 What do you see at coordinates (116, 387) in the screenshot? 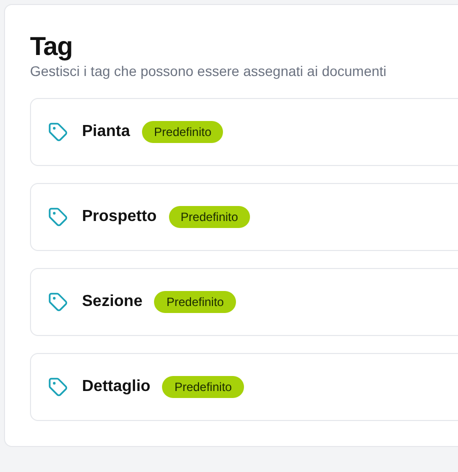
I see `tag-name: Dettaglio` at bounding box center [116, 387].